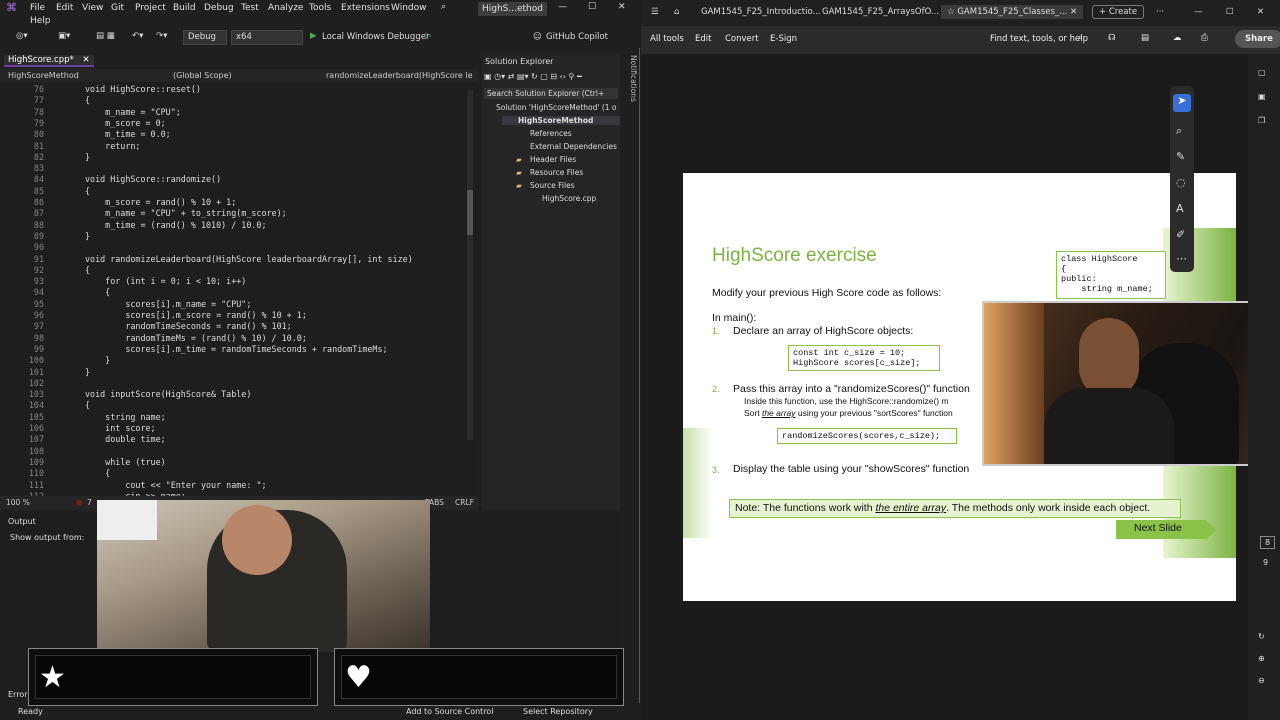  I want to click on code-line: string name;, so click(125, 417).